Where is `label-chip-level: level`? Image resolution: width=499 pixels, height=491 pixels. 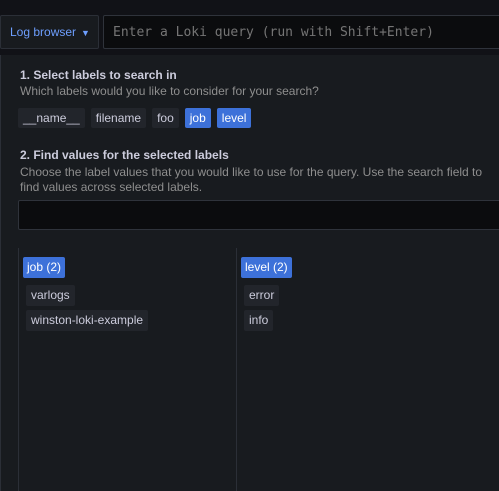 label-chip-level: level is located at coordinates (234, 118).